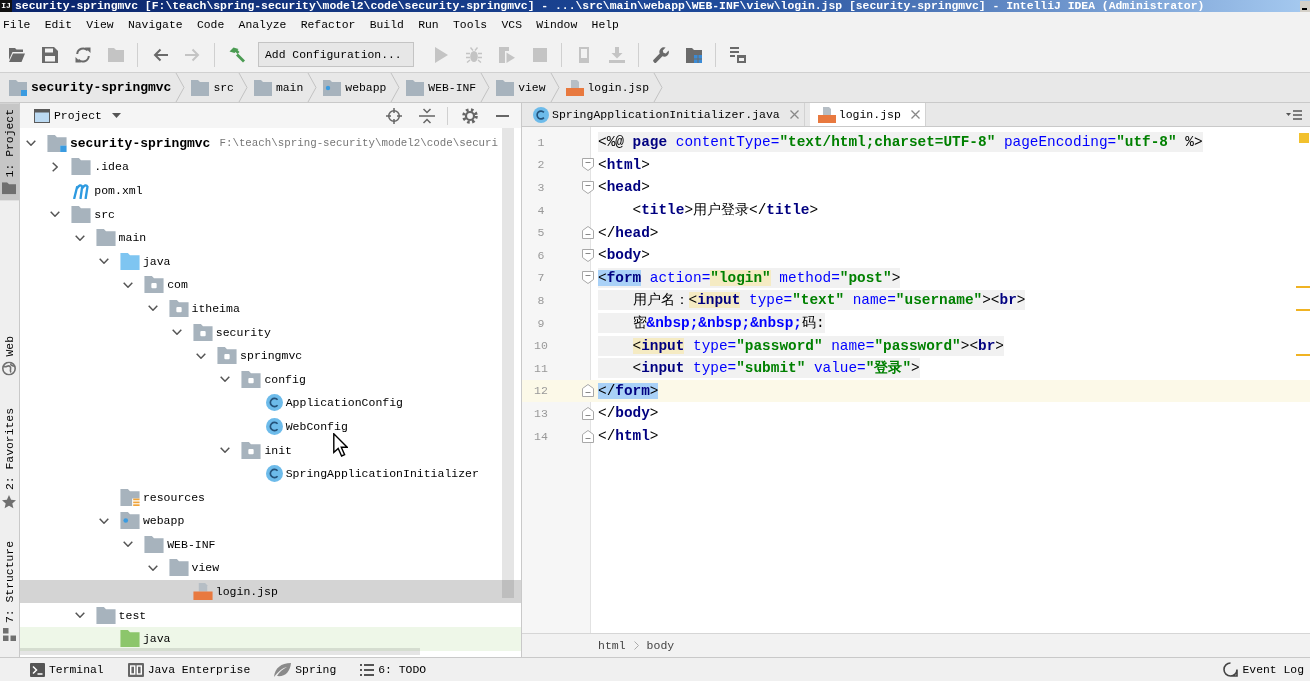 The image size is (1310, 681). What do you see at coordinates (502, 115) in the screenshot?
I see `minus-icon` at bounding box center [502, 115].